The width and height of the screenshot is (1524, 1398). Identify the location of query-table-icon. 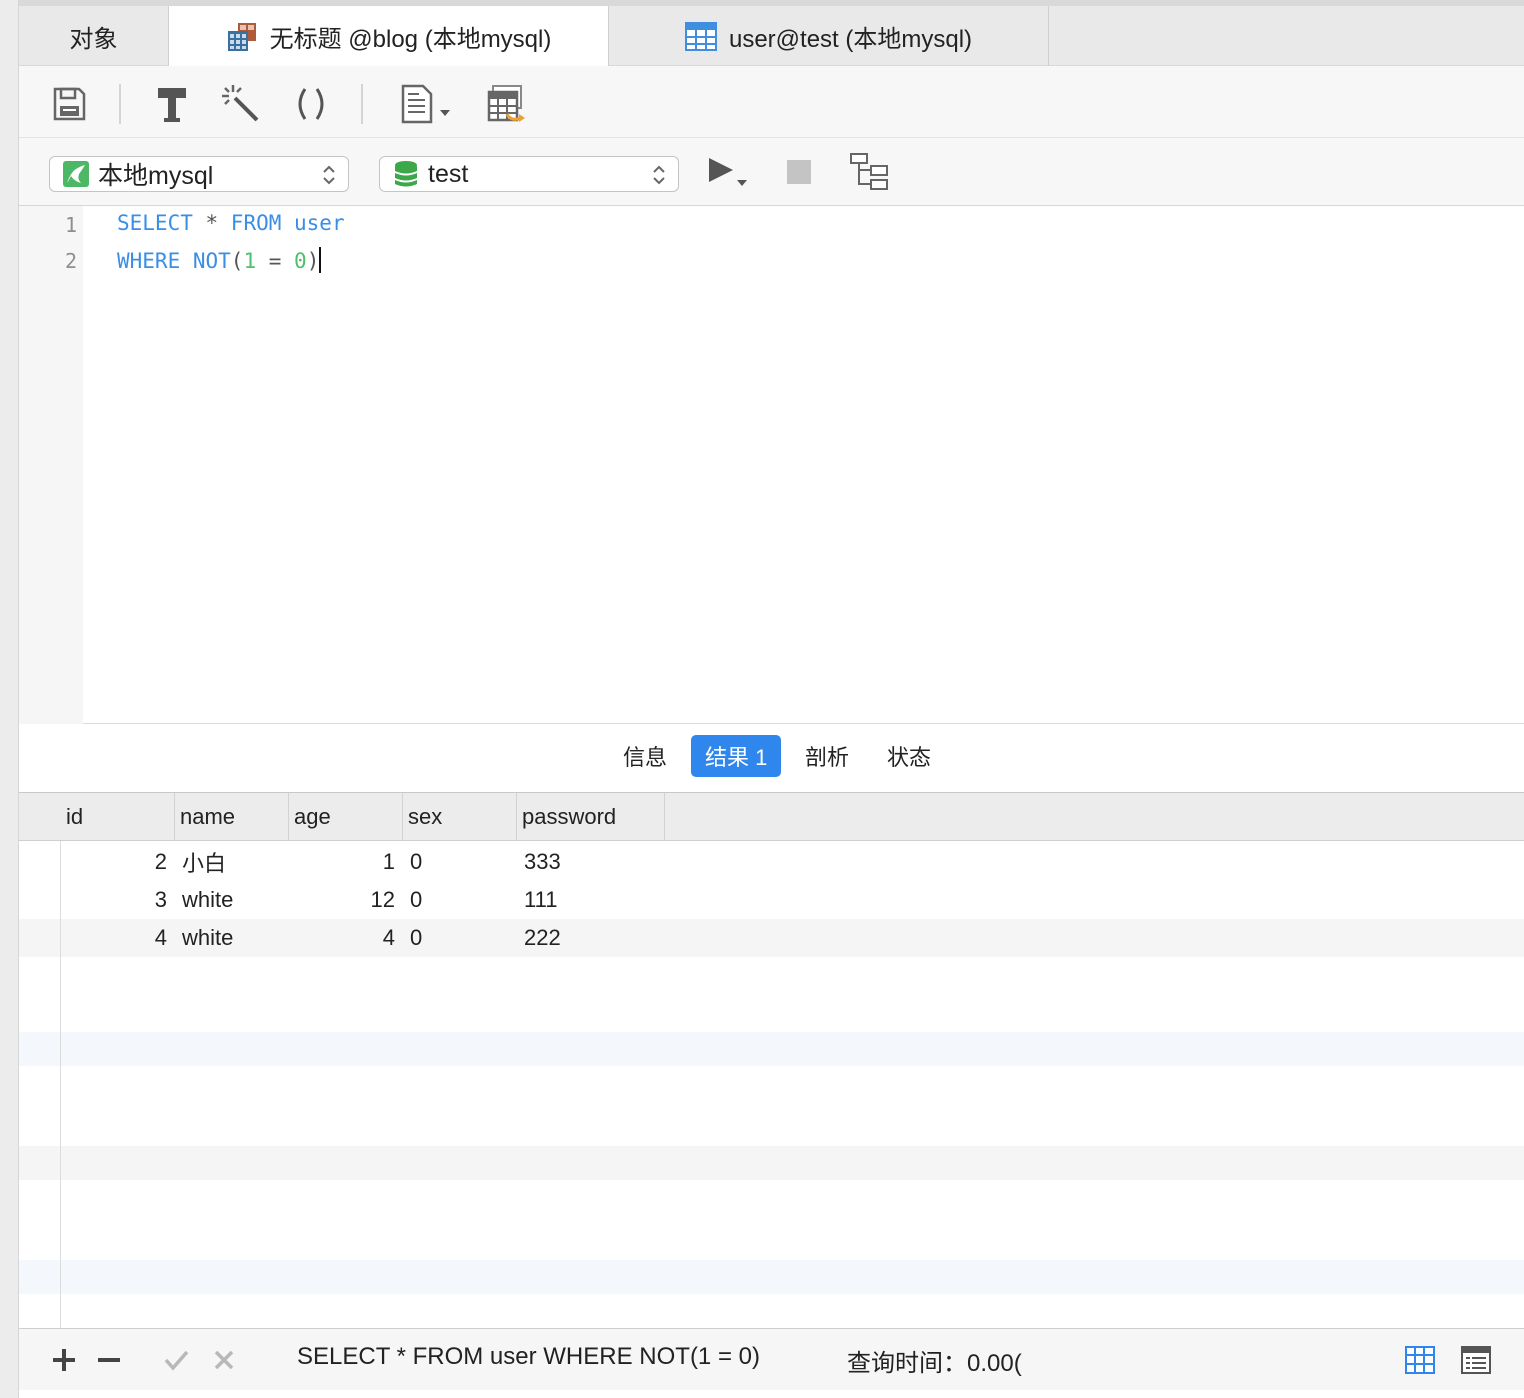
(242, 37).